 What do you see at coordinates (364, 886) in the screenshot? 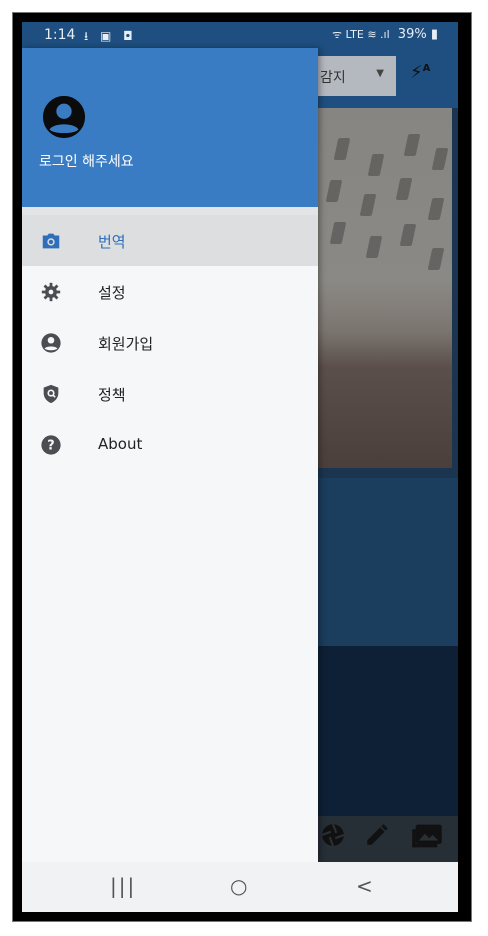
I see `back-button: <` at bounding box center [364, 886].